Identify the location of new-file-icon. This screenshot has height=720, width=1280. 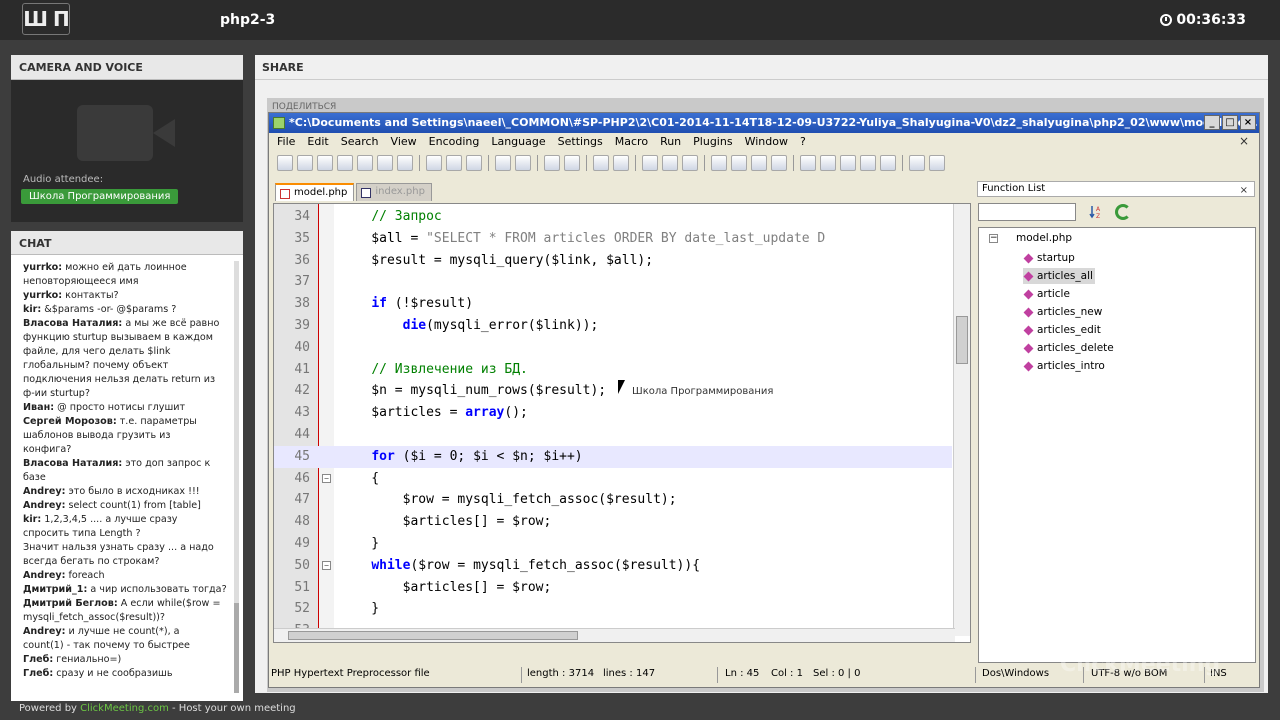
(285, 163).